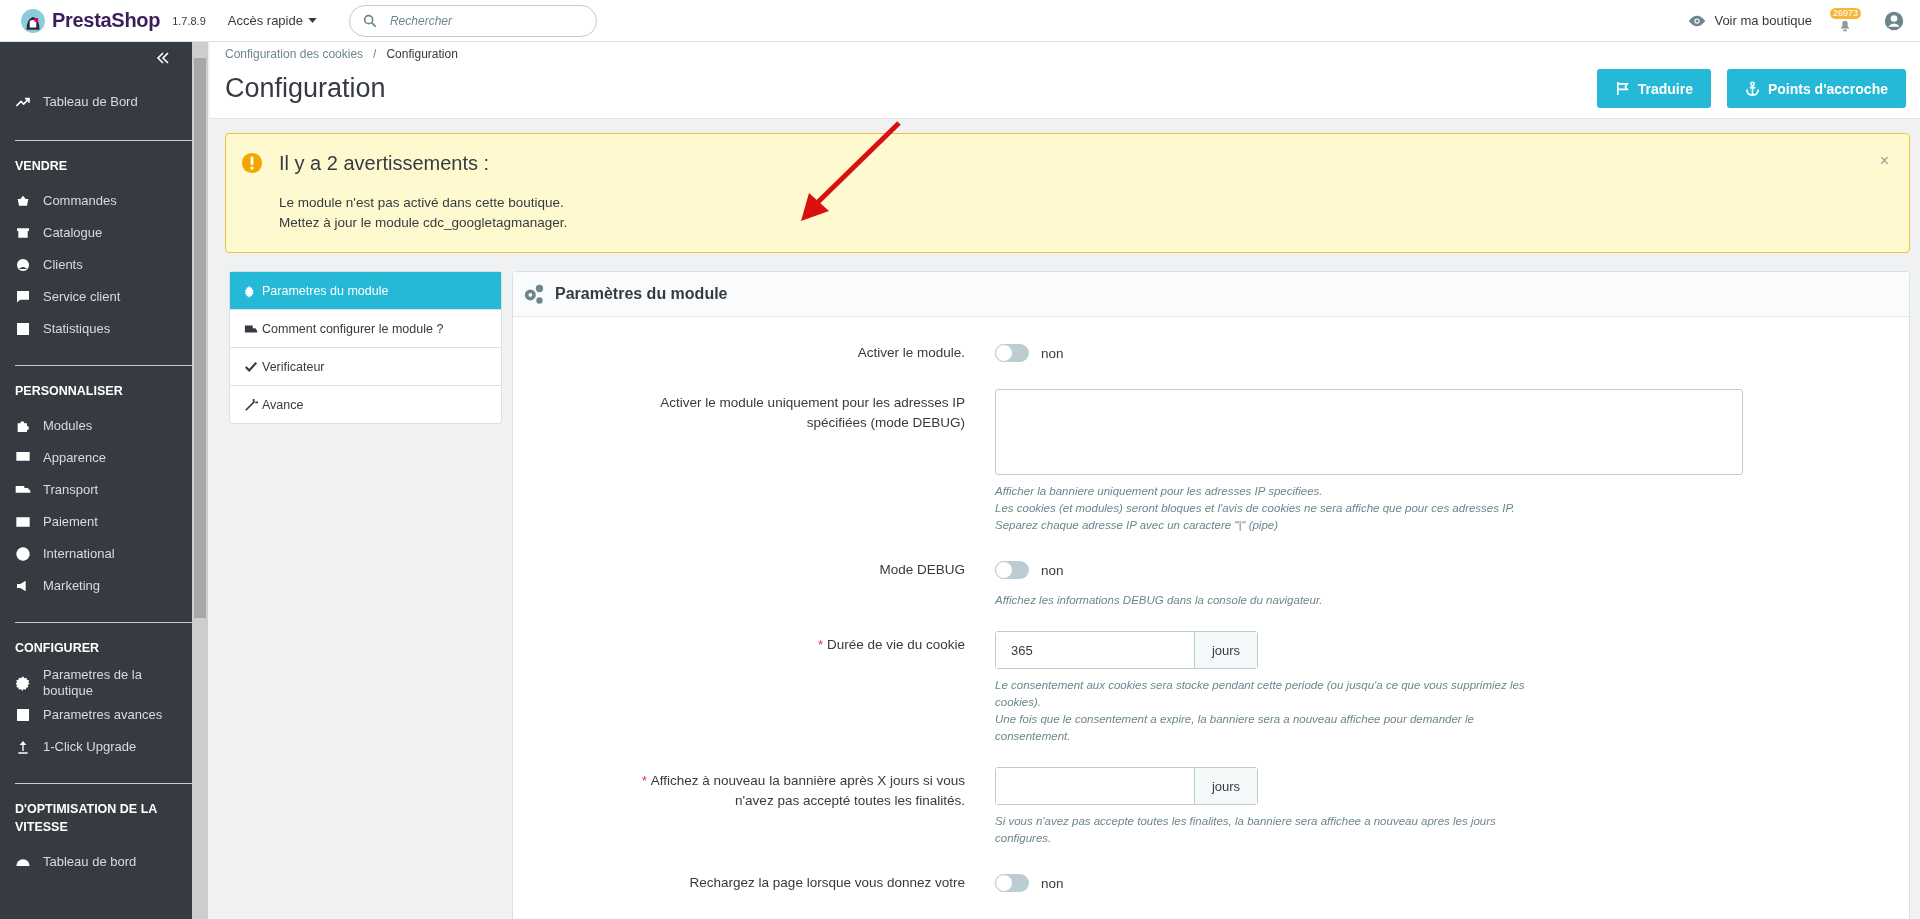  I want to click on field-label: * Durée de vie du cookie, so click(891, 645).